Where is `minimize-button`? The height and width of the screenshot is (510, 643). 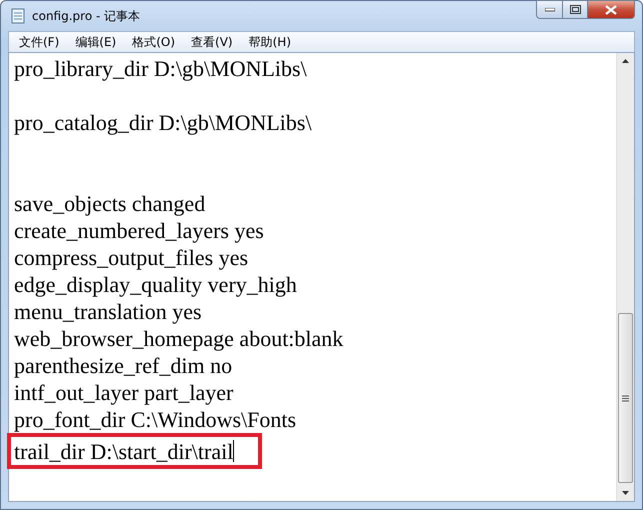 minimize-button is located at coordinates (549, 9).